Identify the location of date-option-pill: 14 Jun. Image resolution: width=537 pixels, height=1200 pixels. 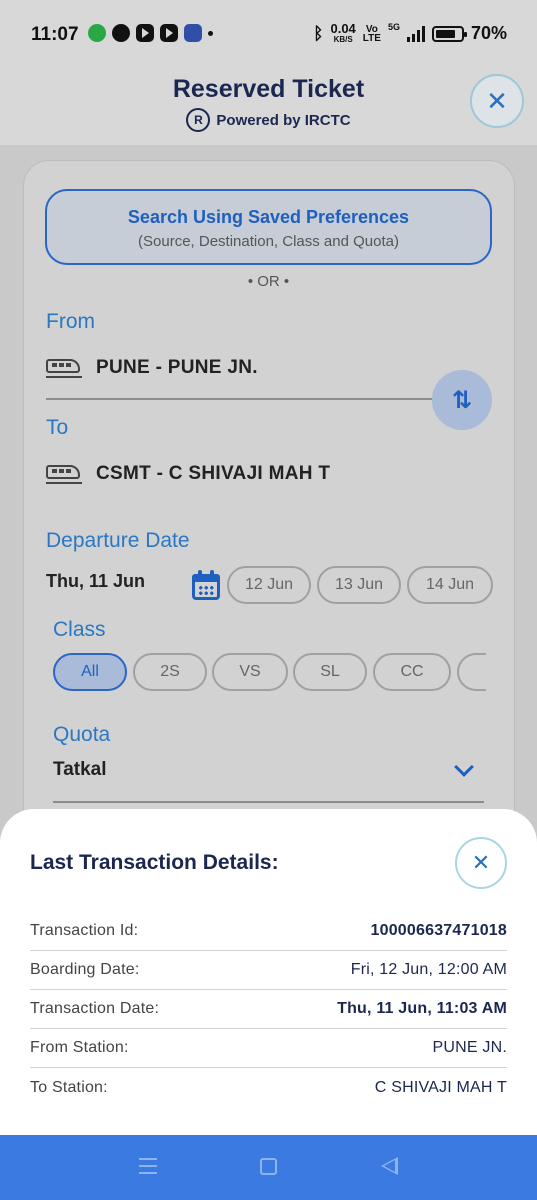
(450, 585).